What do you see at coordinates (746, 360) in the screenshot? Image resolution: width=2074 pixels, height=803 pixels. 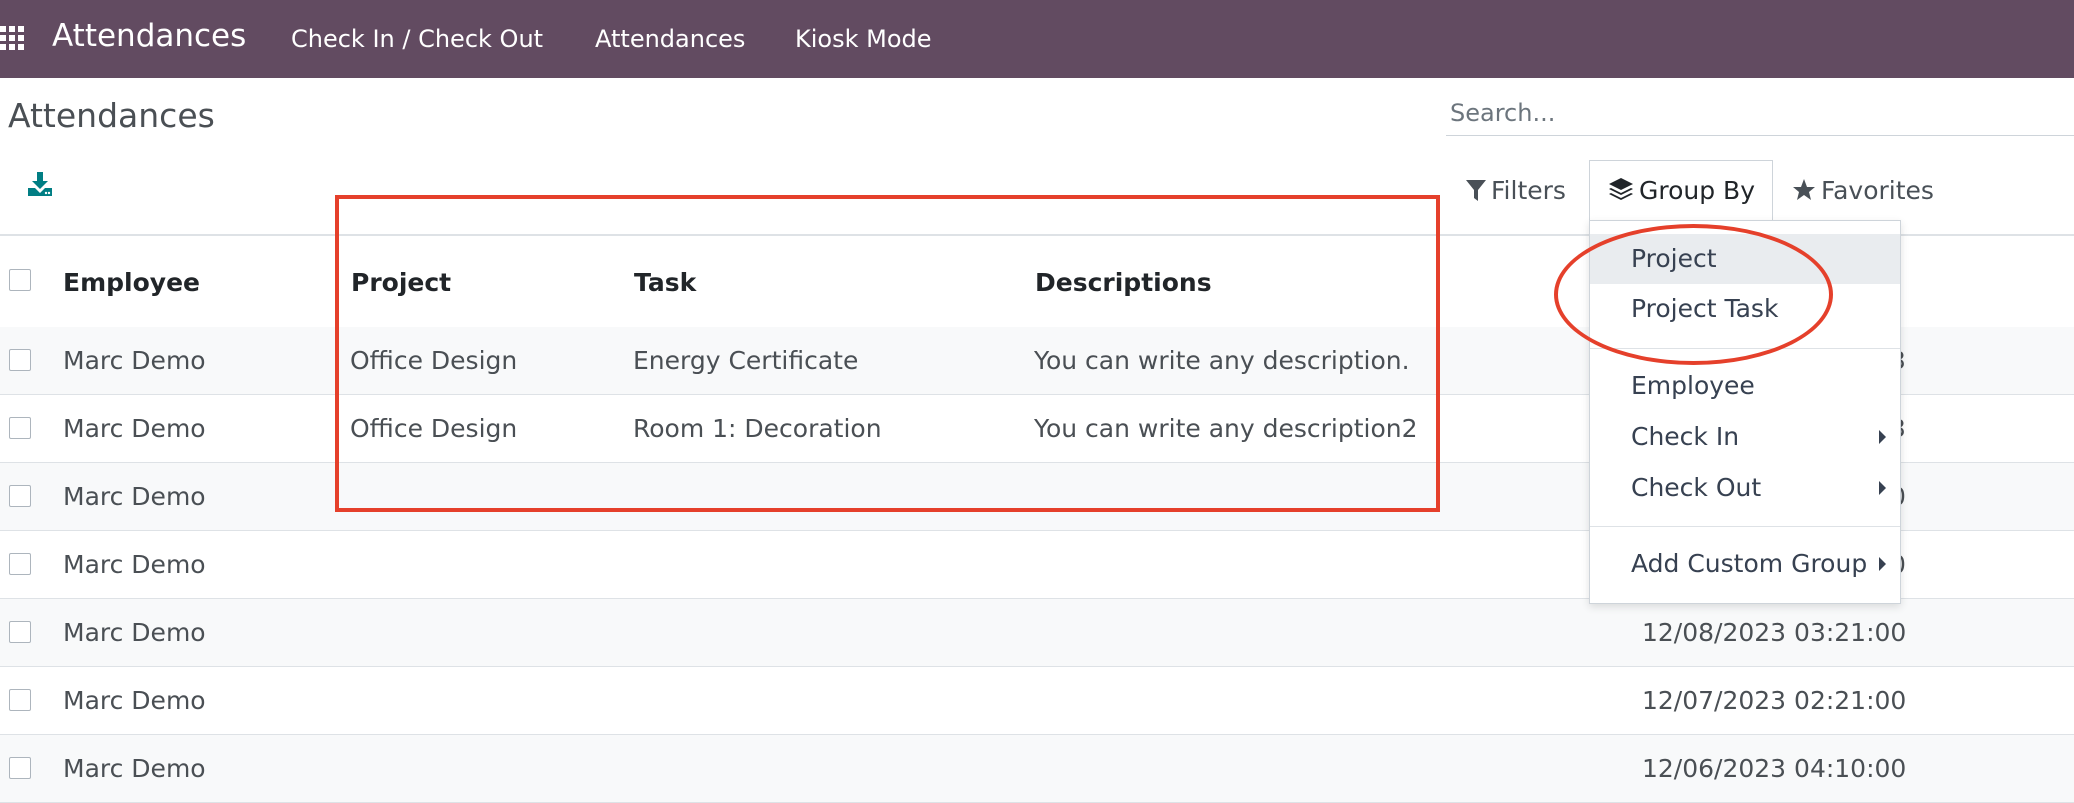 I see `task-cell: Energy Certificate` at bounding box center [746, 360].